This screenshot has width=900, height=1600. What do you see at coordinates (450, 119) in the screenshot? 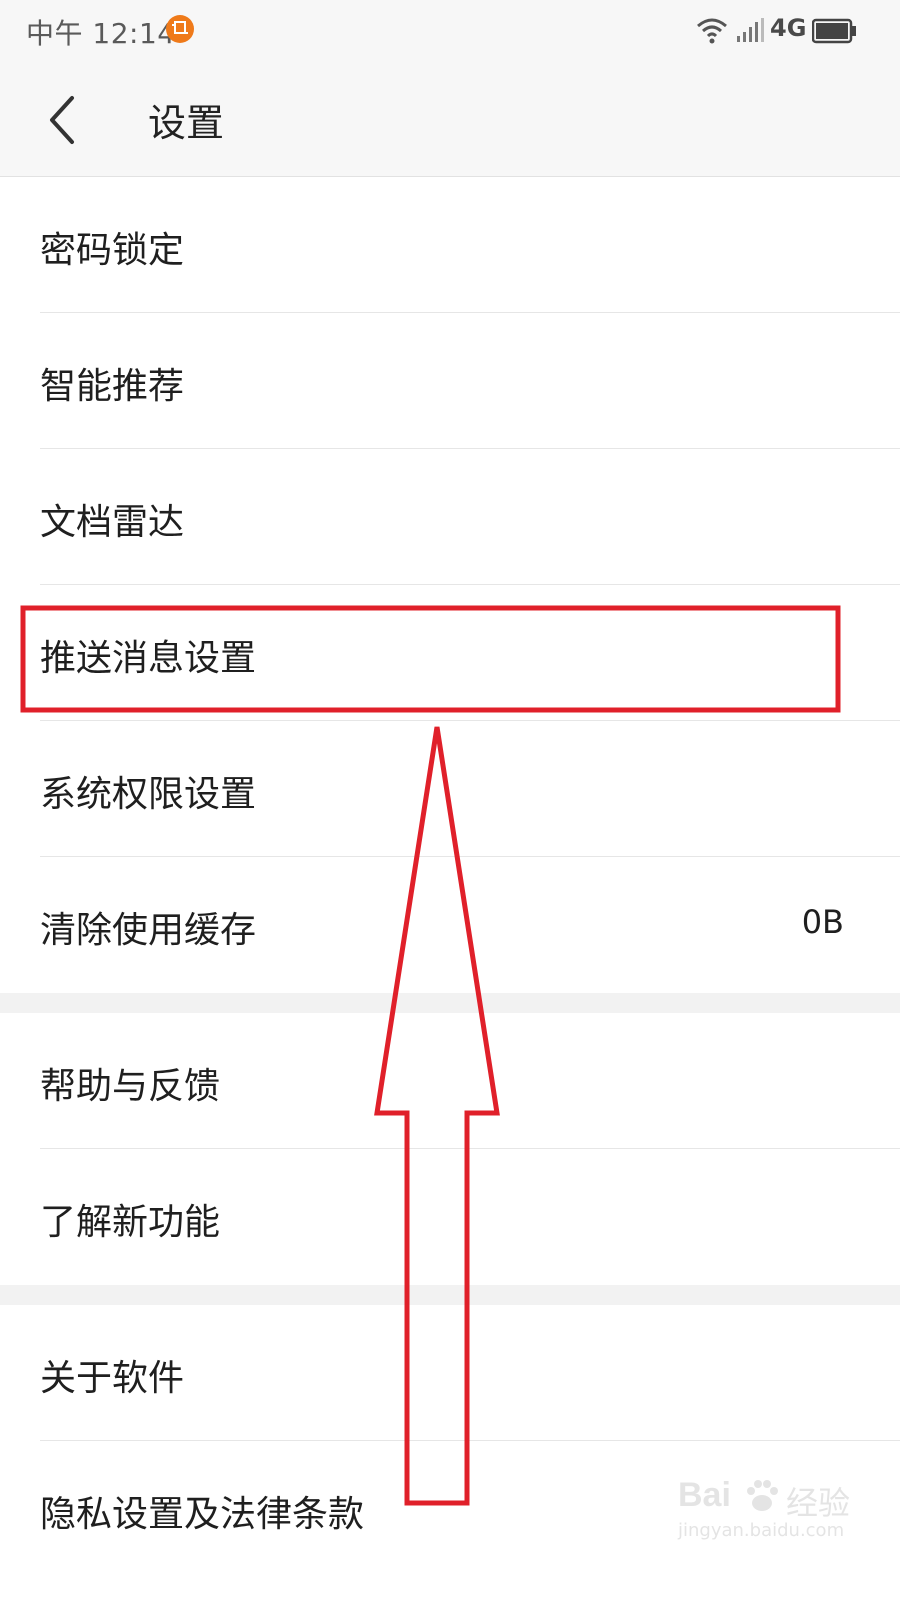
I see `nav-bar: 设置` at bounding box center [450, 119].